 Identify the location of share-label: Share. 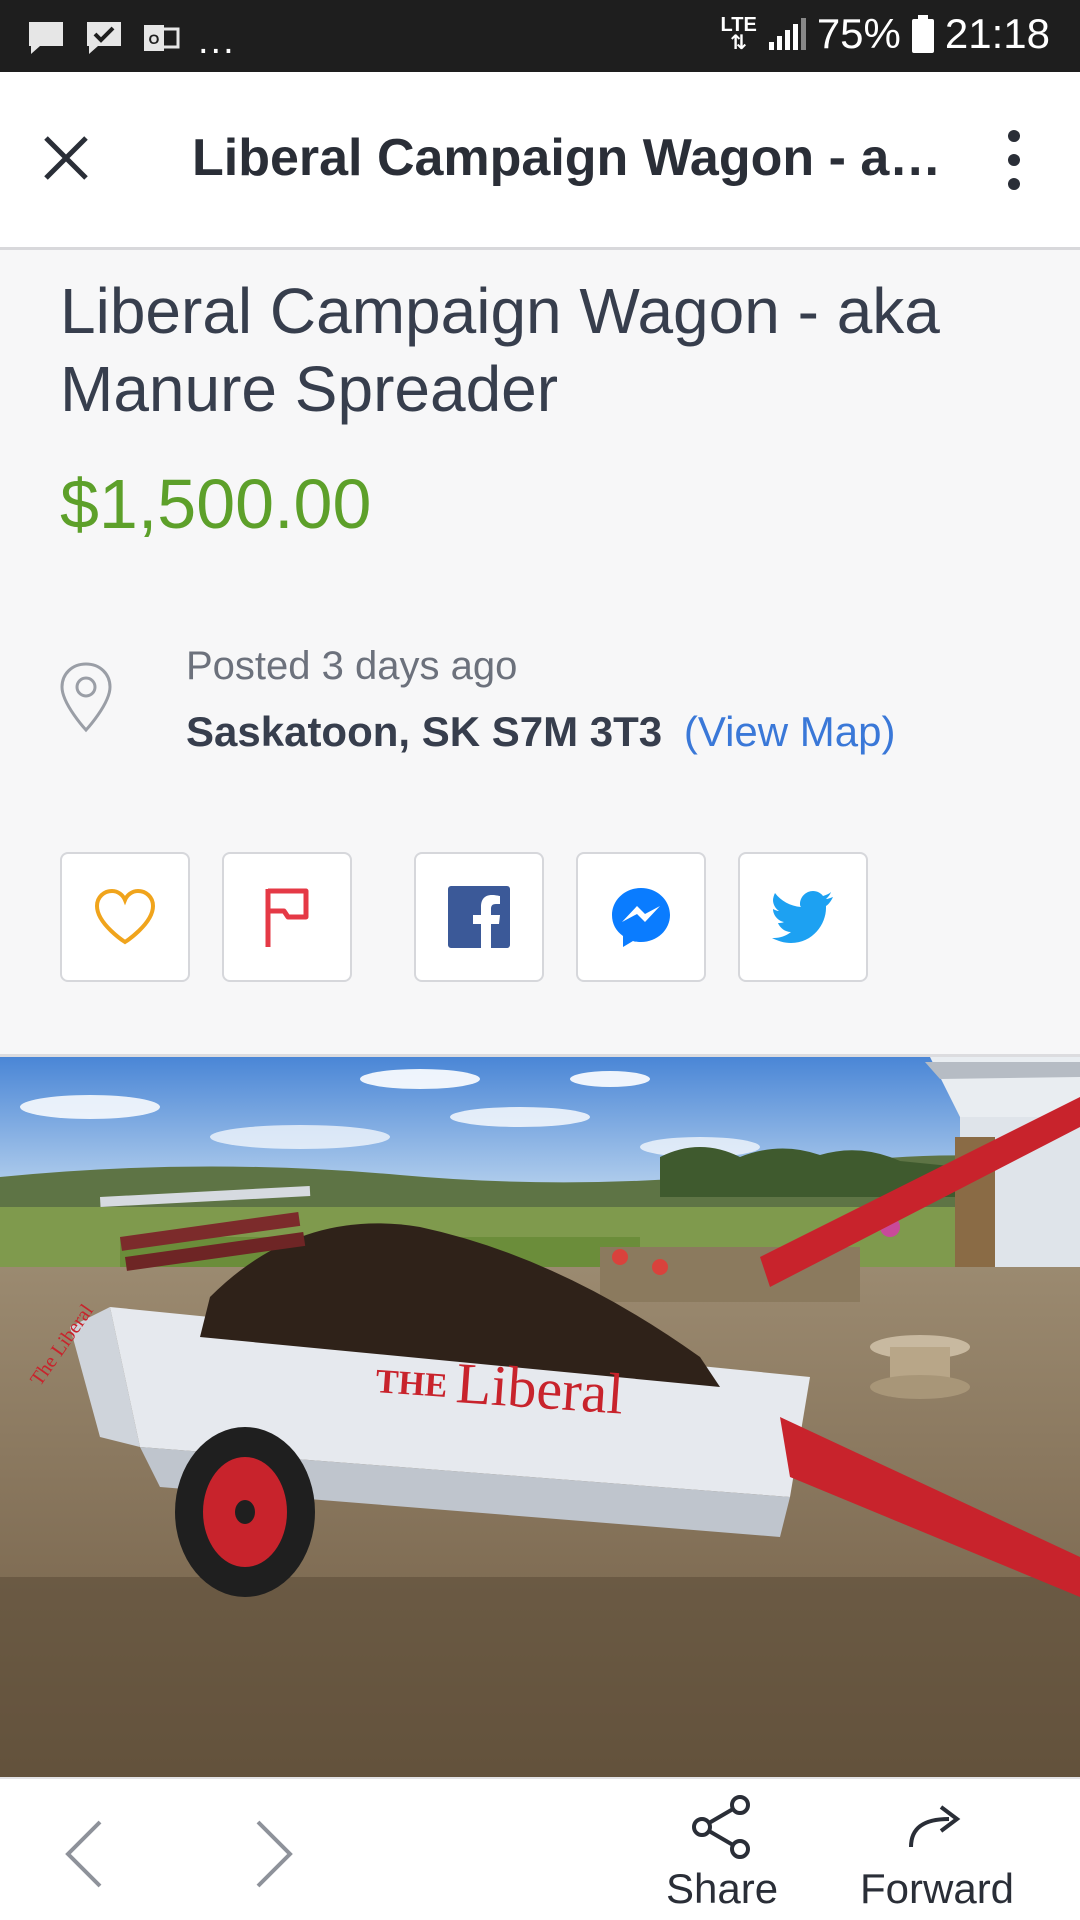
(722, 1888).